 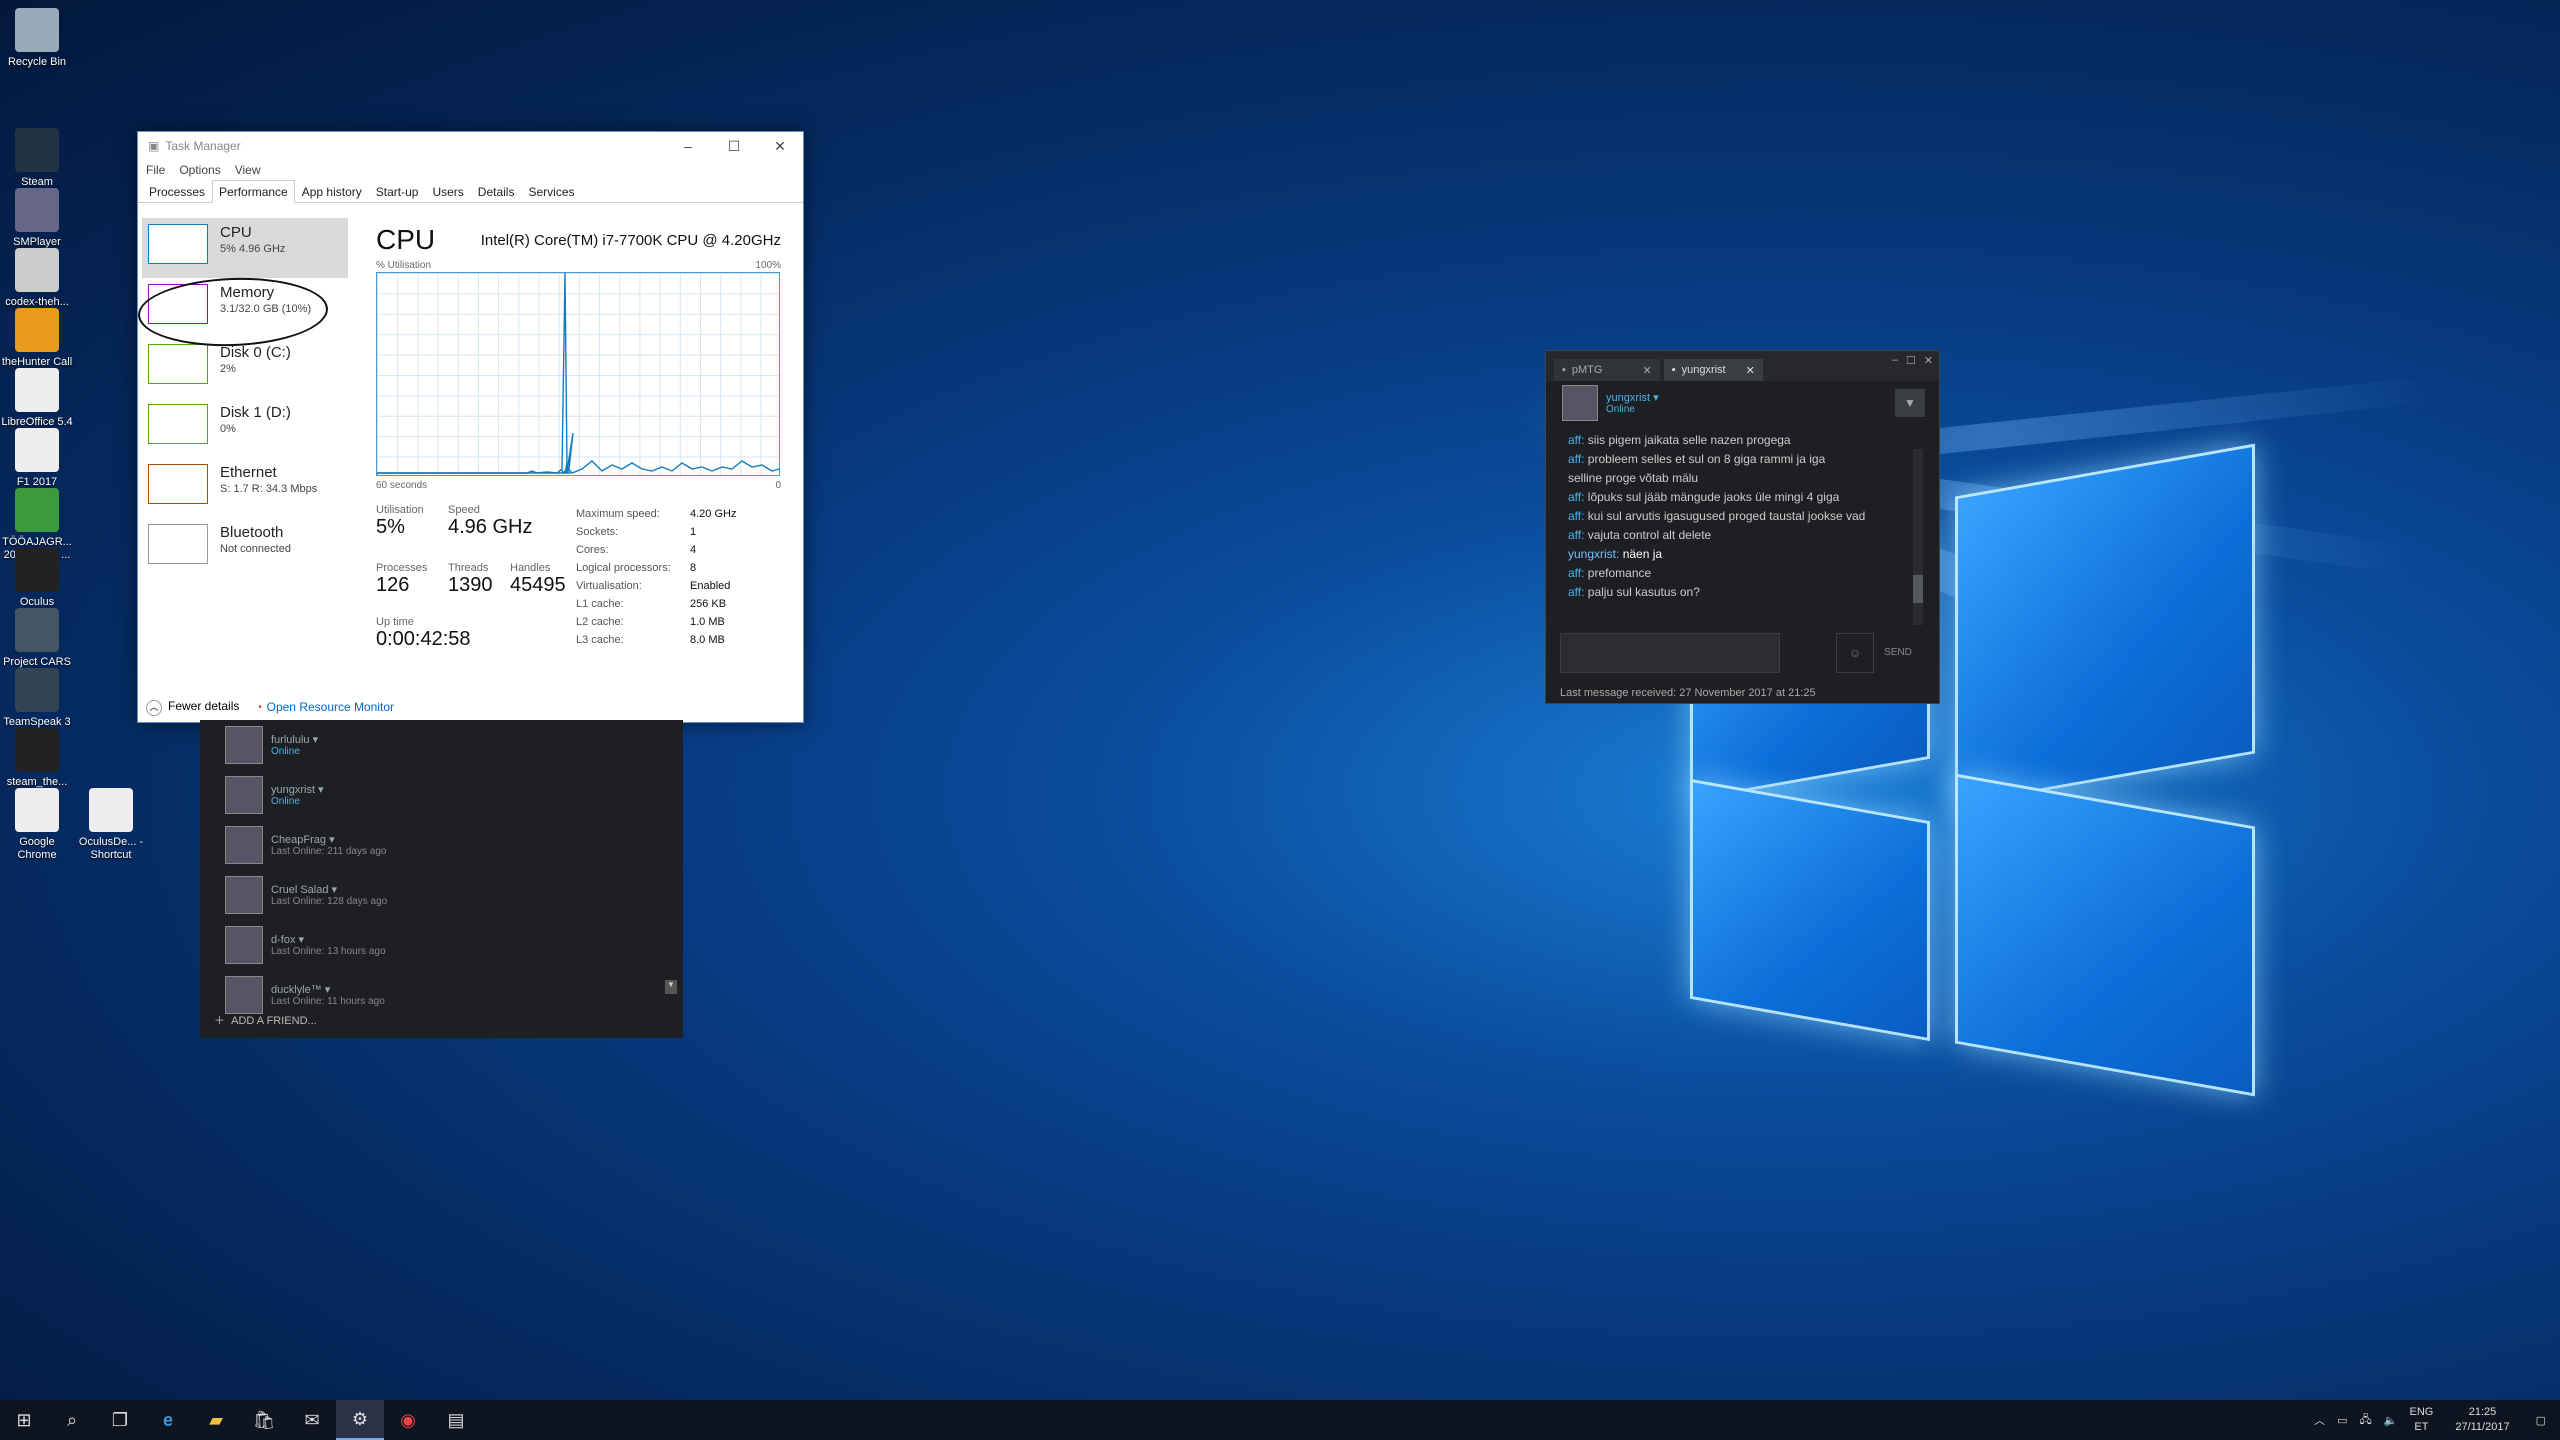 I want to click on sidebar-item-cpu: CPU 5% 4.96 GHz, so click(x=245, y=248).